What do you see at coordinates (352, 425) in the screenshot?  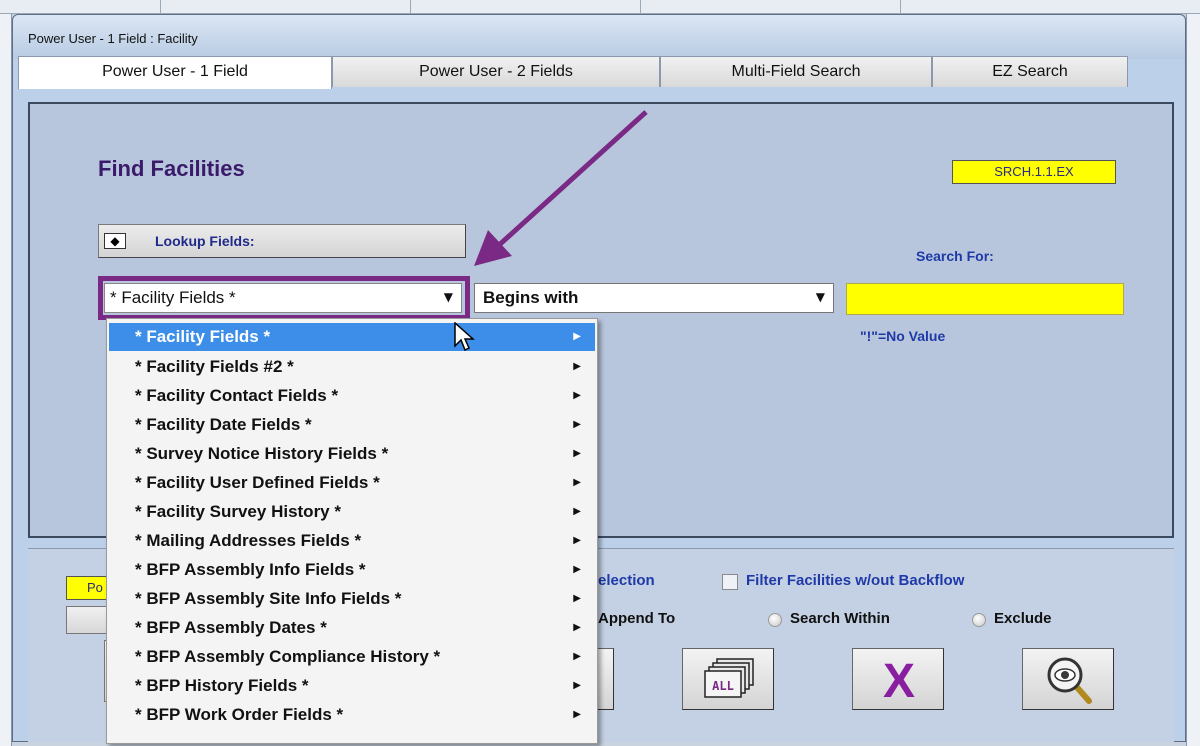 I see `menu-item-facility-date-fields: * Facility Date Fields * ▶` at bounding box center [352, 425].